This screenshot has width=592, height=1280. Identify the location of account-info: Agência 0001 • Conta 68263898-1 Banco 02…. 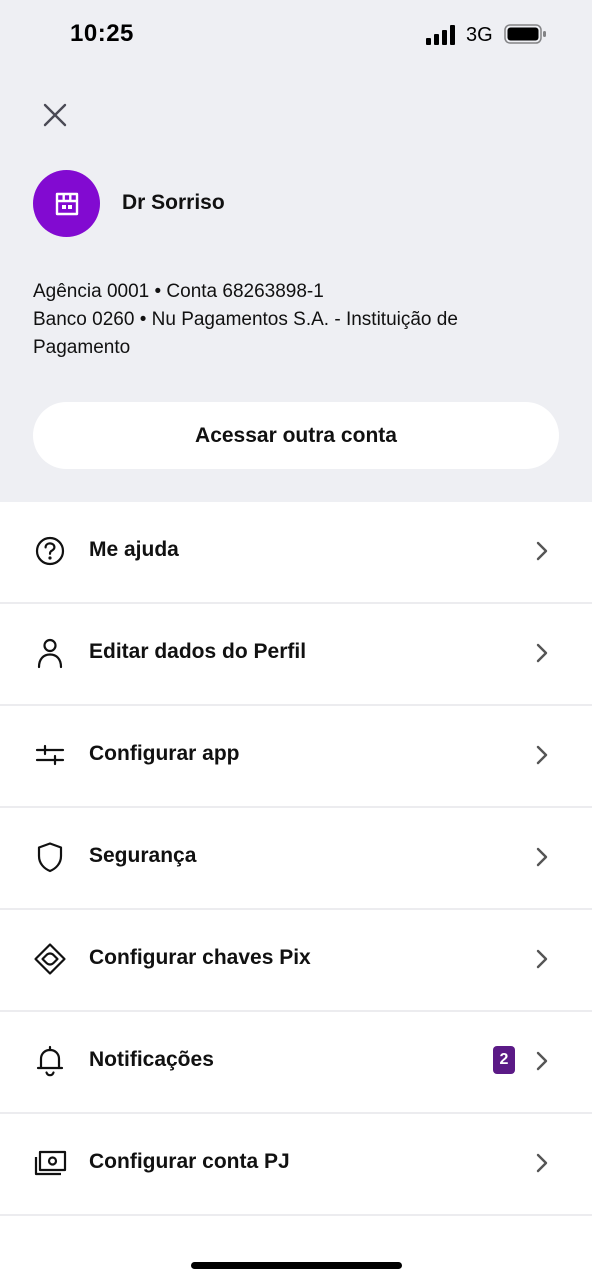
(293, 320).